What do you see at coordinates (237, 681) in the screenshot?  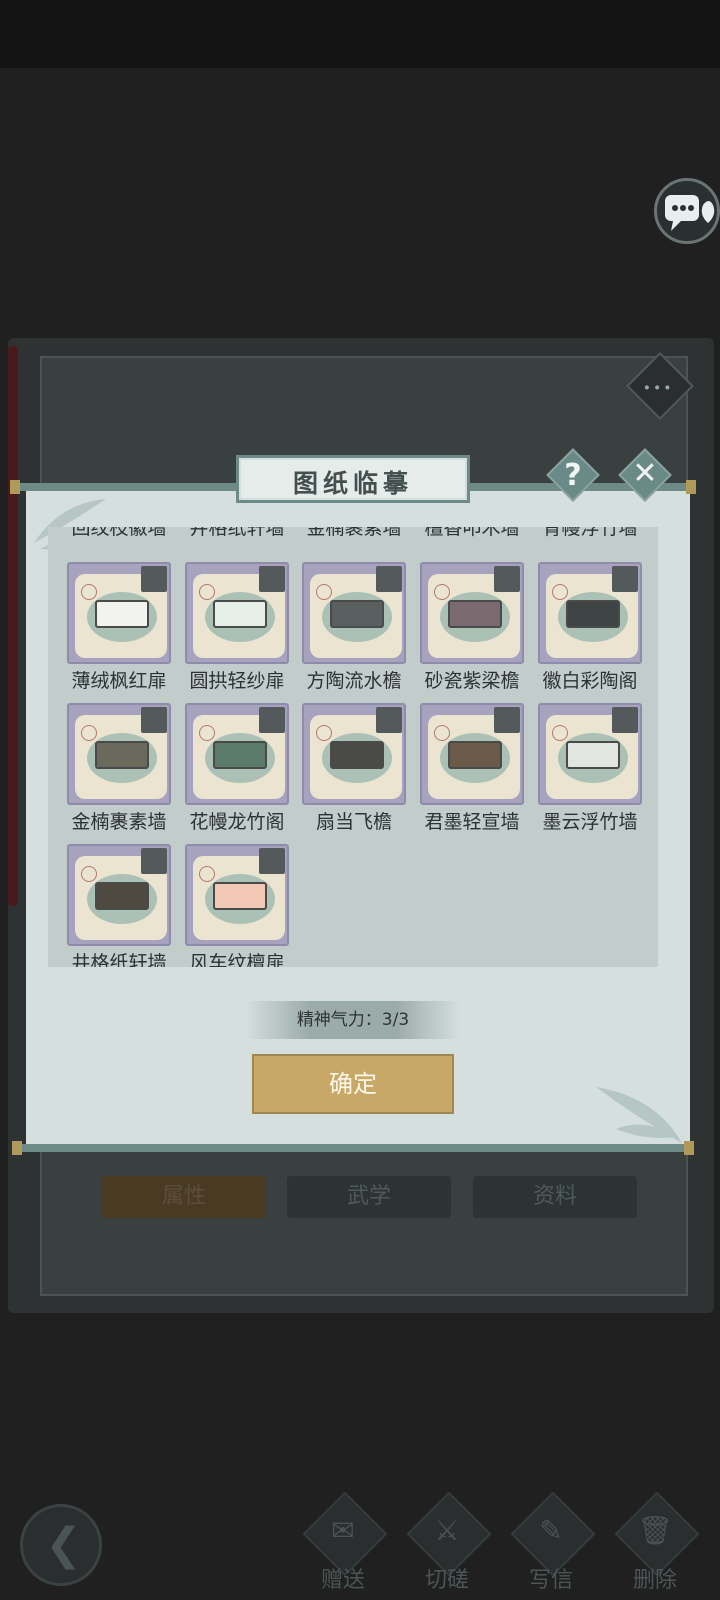 I see `blueprint-name: 圆拱轻纱扉` at bounding box center [237, 681].